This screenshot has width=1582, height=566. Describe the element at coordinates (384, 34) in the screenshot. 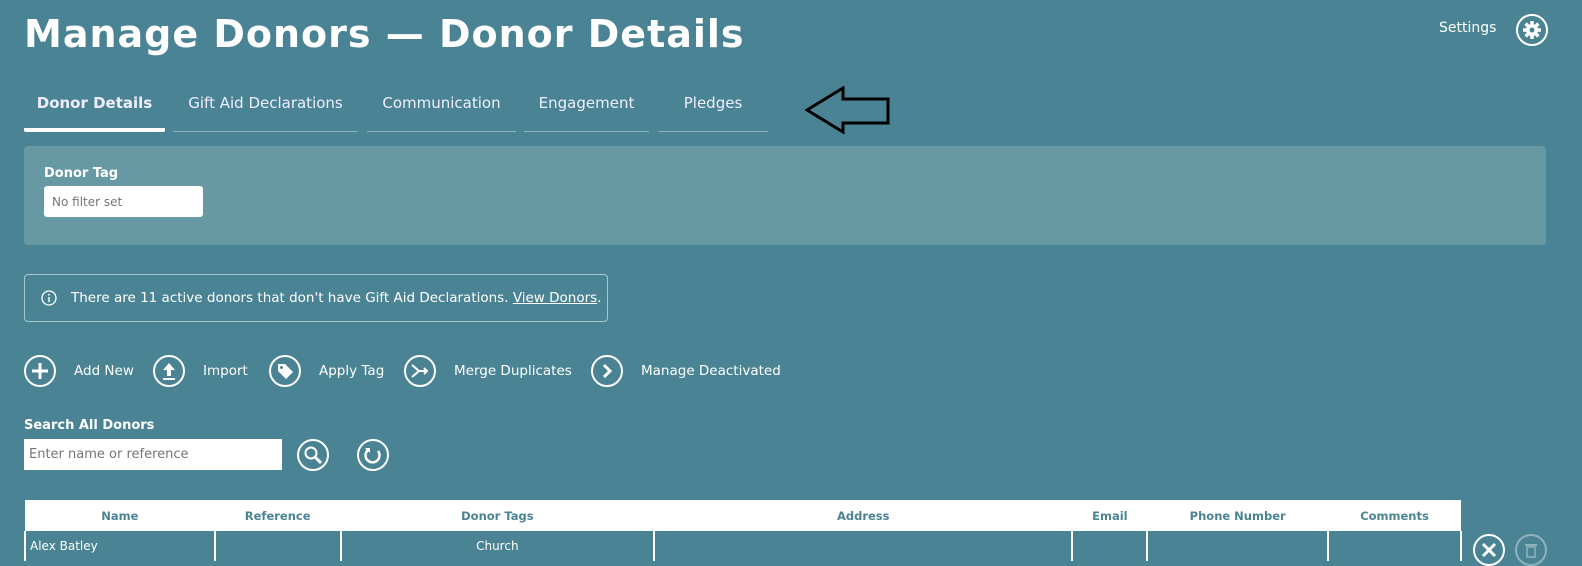

I see `page-title: Manage Donors — Donor Details` at that location.